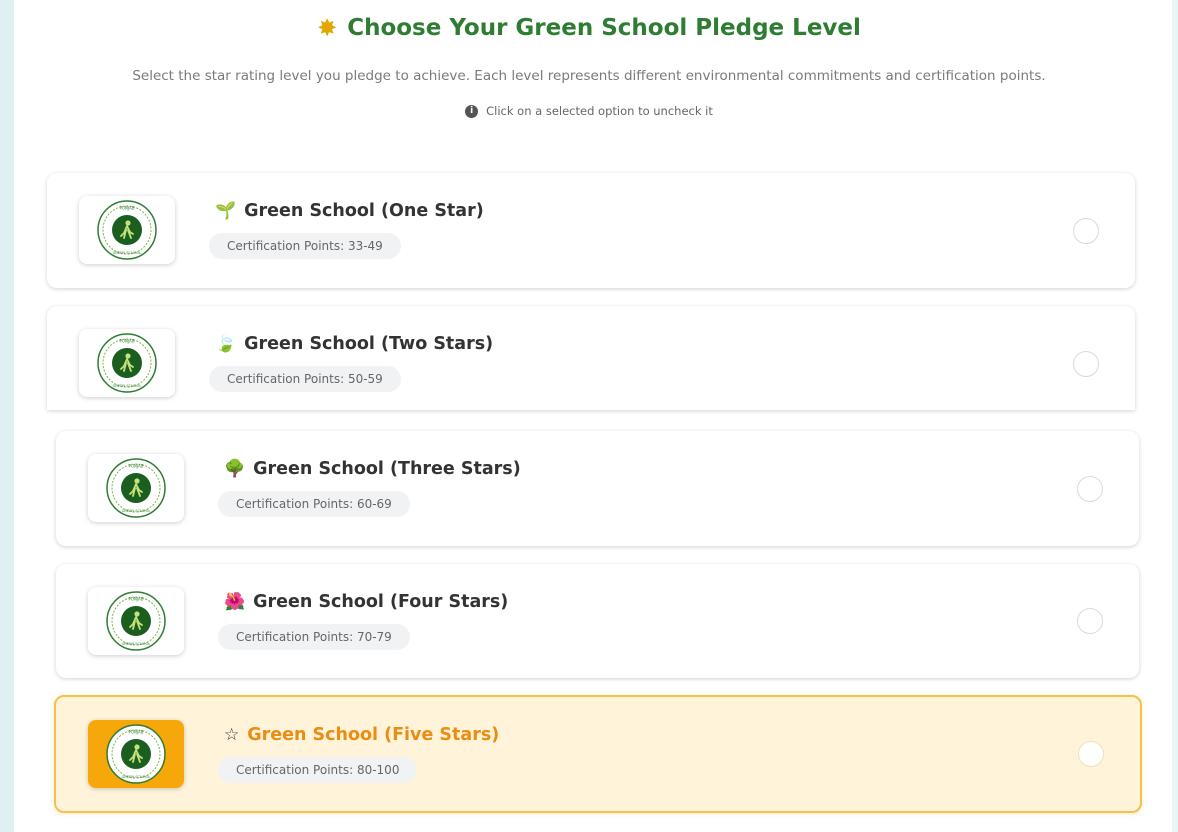 The width and height of the screenshot is (1178, 832). What do you see at coordinates (235, 469) in the screenshot?
I see `tree-icon: 🌳` at bounding box center [235, 469].